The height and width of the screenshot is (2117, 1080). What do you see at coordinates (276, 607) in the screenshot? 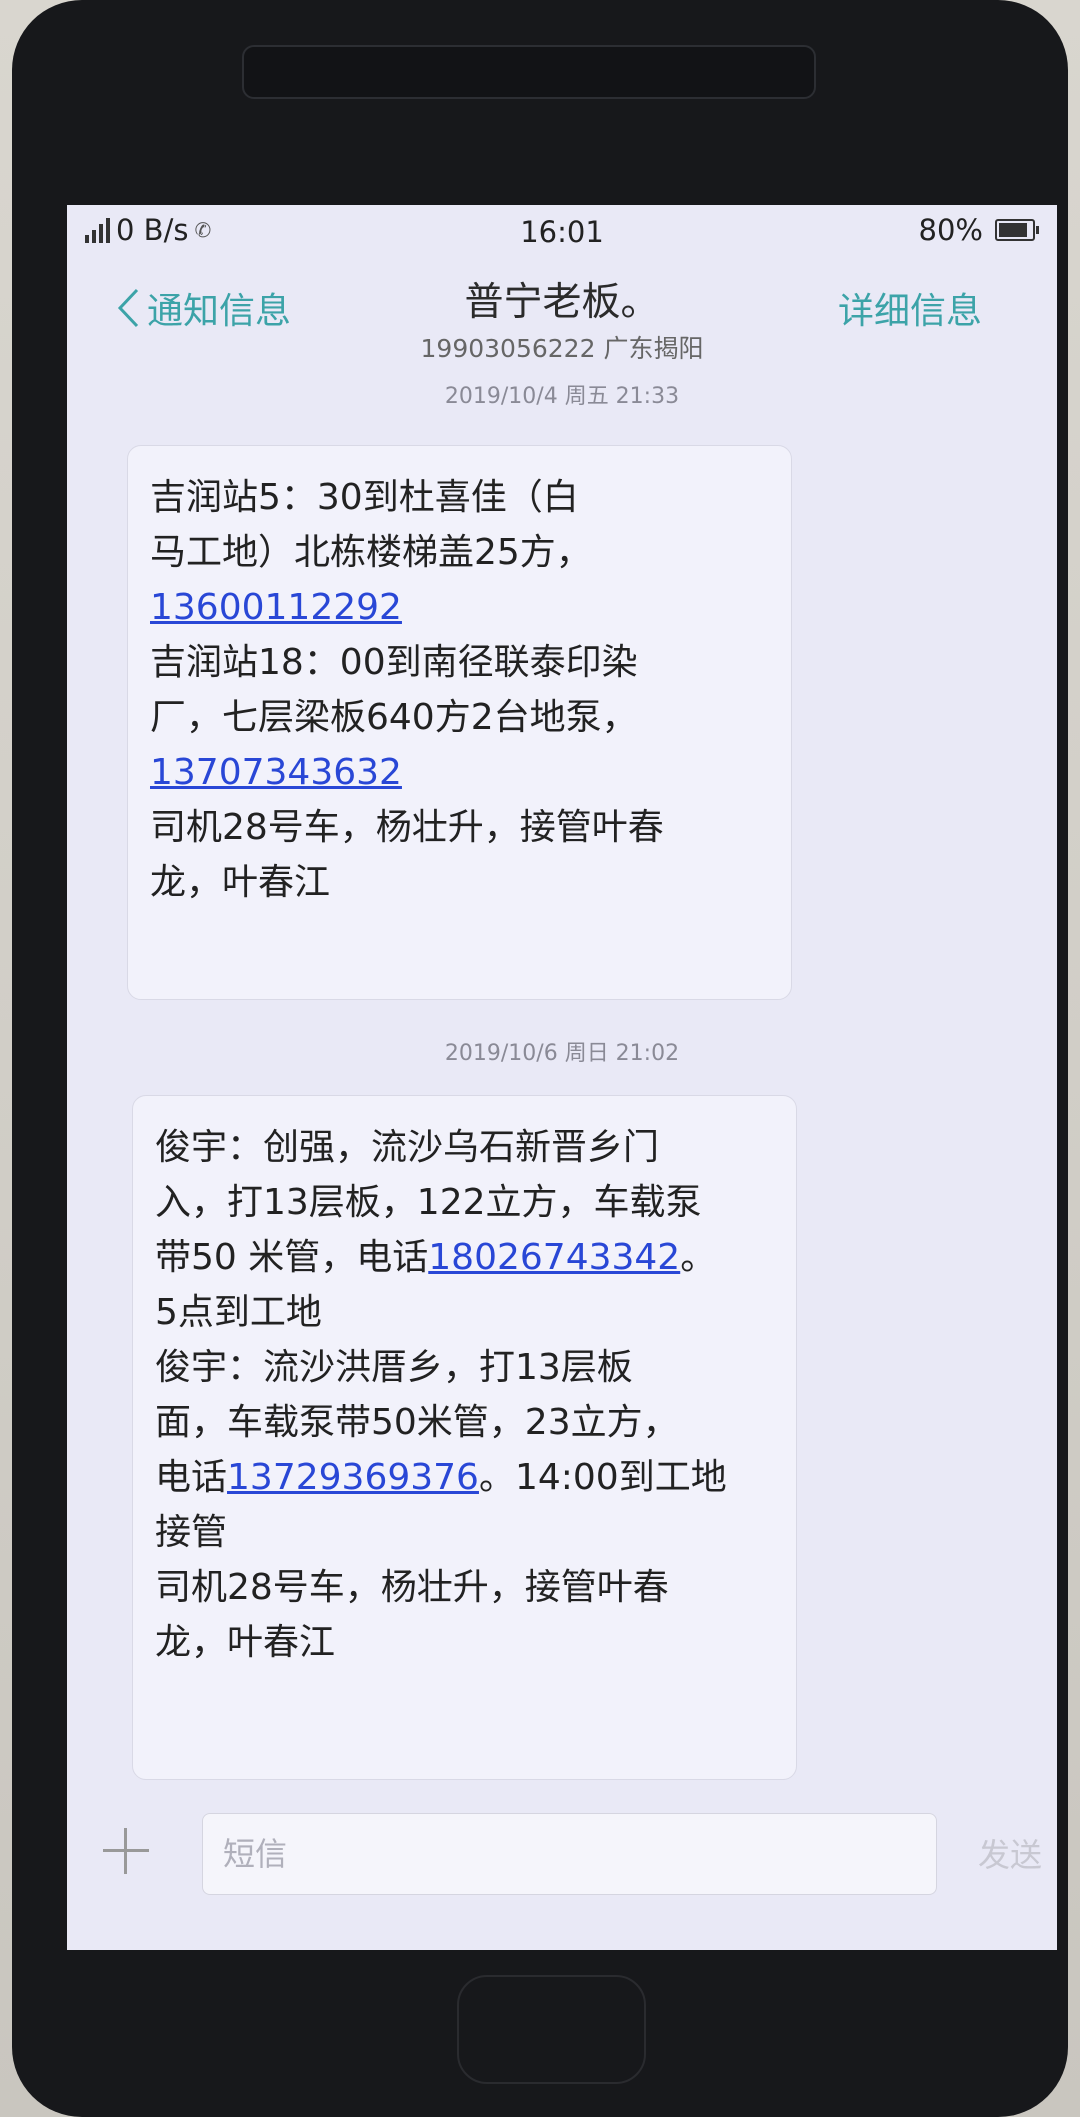
I see `phone-number-link: 13600112292` at bounding box center [276, 607].